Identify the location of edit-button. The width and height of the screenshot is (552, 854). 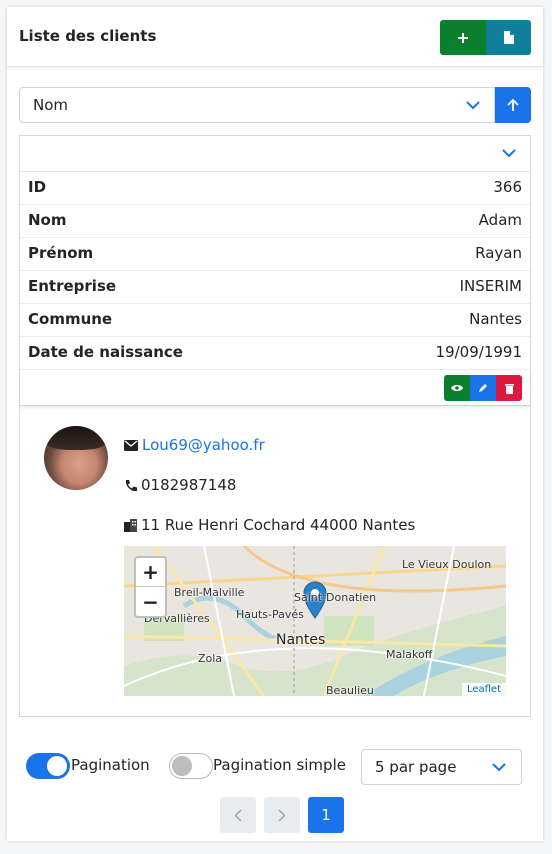
(483, 388).